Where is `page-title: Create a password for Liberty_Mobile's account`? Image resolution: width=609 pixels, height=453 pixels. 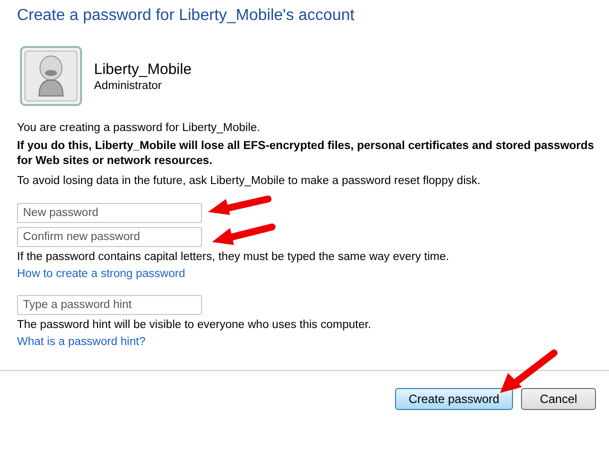
page-title: Create a password for Liberty_Mobile's account is located at coordinates (185, 16).